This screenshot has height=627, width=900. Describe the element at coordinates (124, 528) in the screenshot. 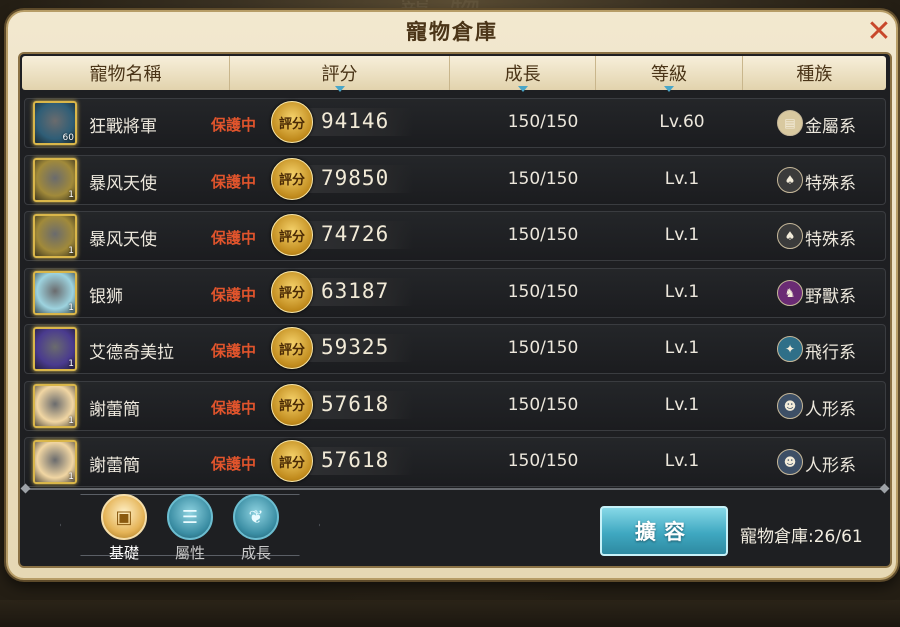

I see `tab-basic: ▣ 基礎` at that location.